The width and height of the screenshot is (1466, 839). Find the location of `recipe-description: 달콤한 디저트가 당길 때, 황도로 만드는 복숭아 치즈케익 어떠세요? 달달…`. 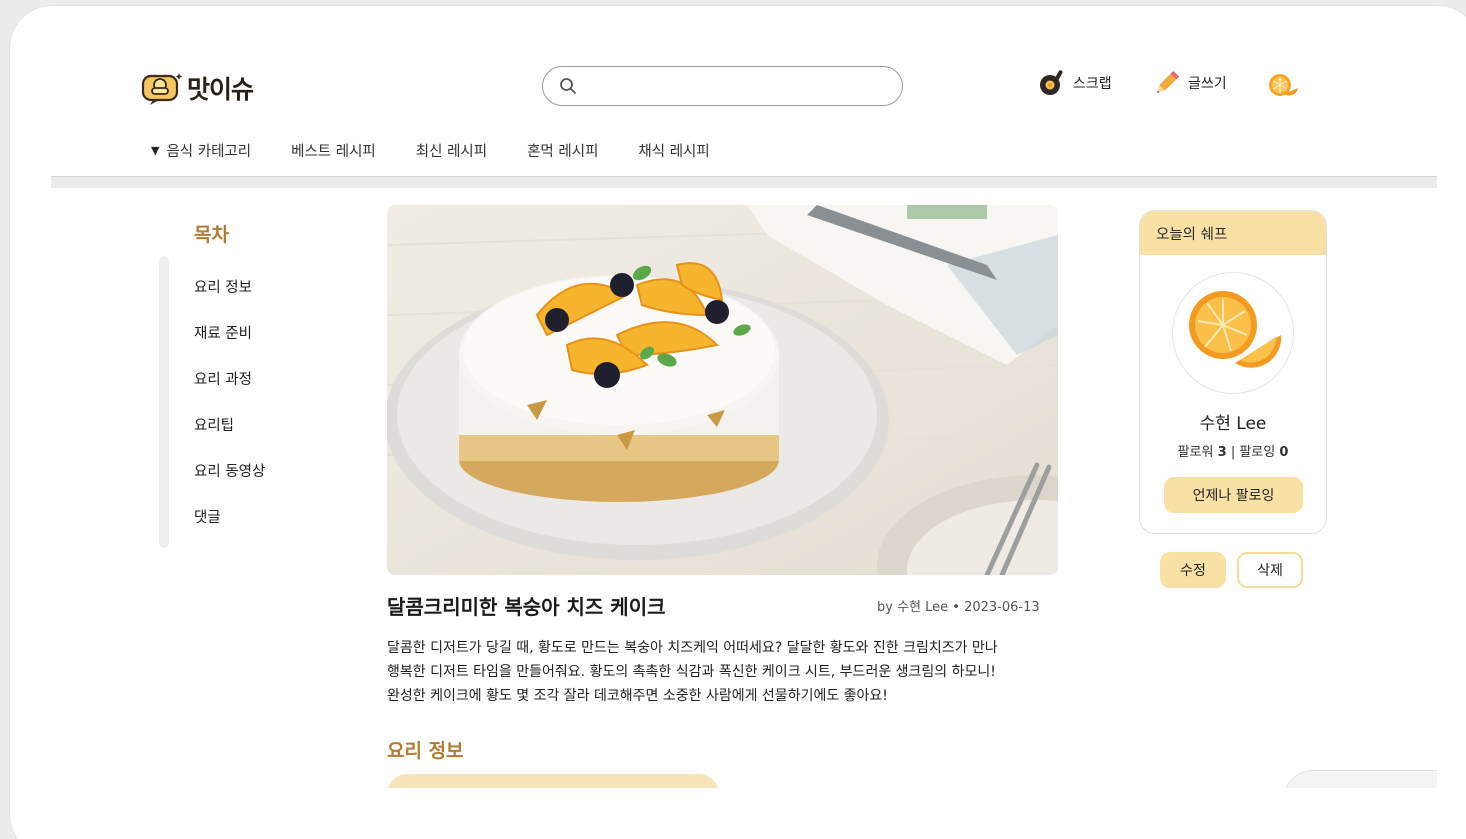

recipe-description: 달콤한 디저트가 당길 때, 황도로 만드는 복숭아 치즈케익 어떠세요? 달달… is located at coordinates (727, 672).